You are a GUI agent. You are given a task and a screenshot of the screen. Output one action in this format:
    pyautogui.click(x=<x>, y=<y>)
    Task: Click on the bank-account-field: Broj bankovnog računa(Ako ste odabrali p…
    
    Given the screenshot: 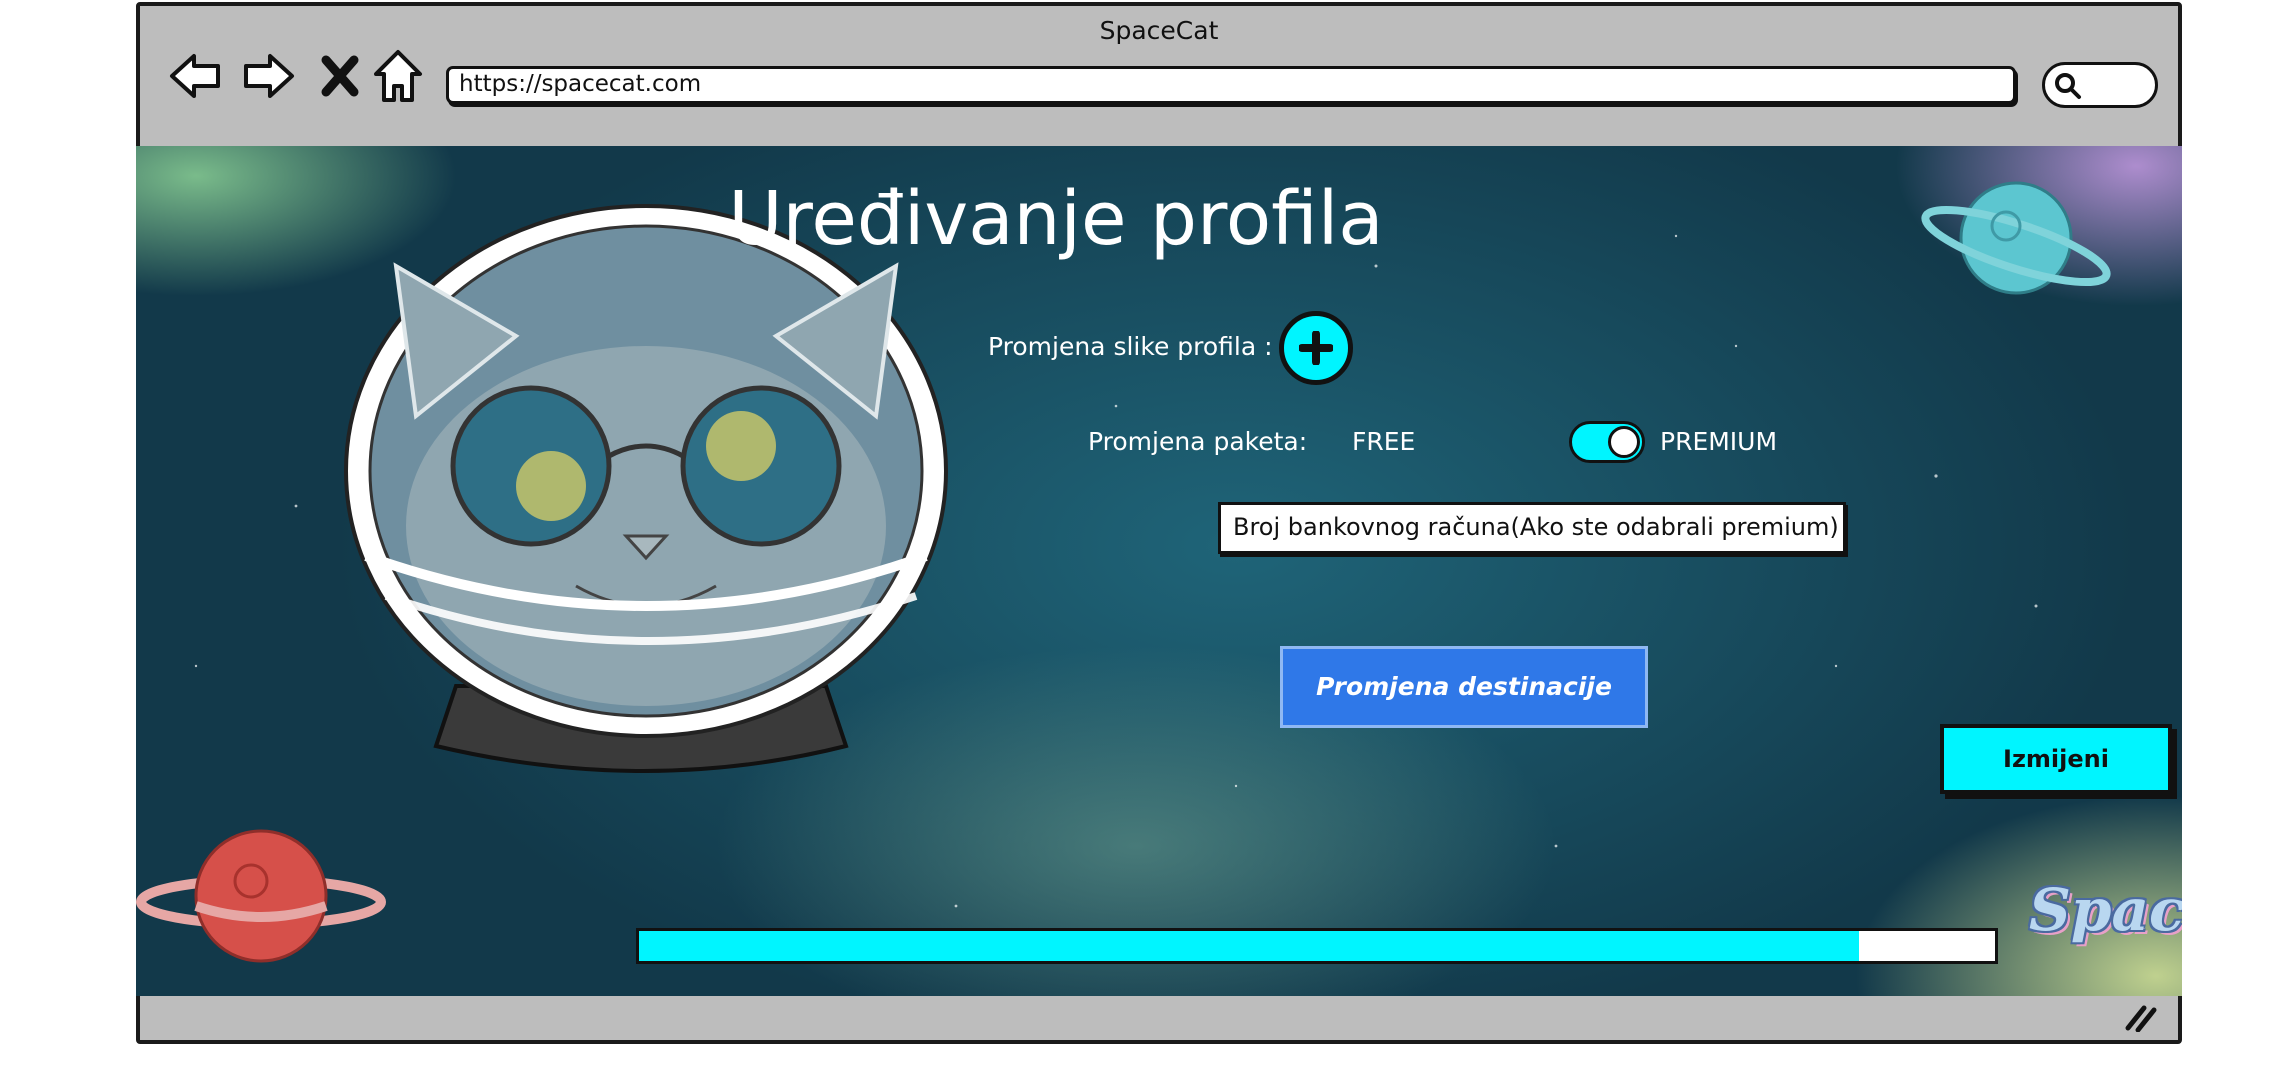 What is the action you would take?
    pyautogui.click(x=1532, y=528)
    